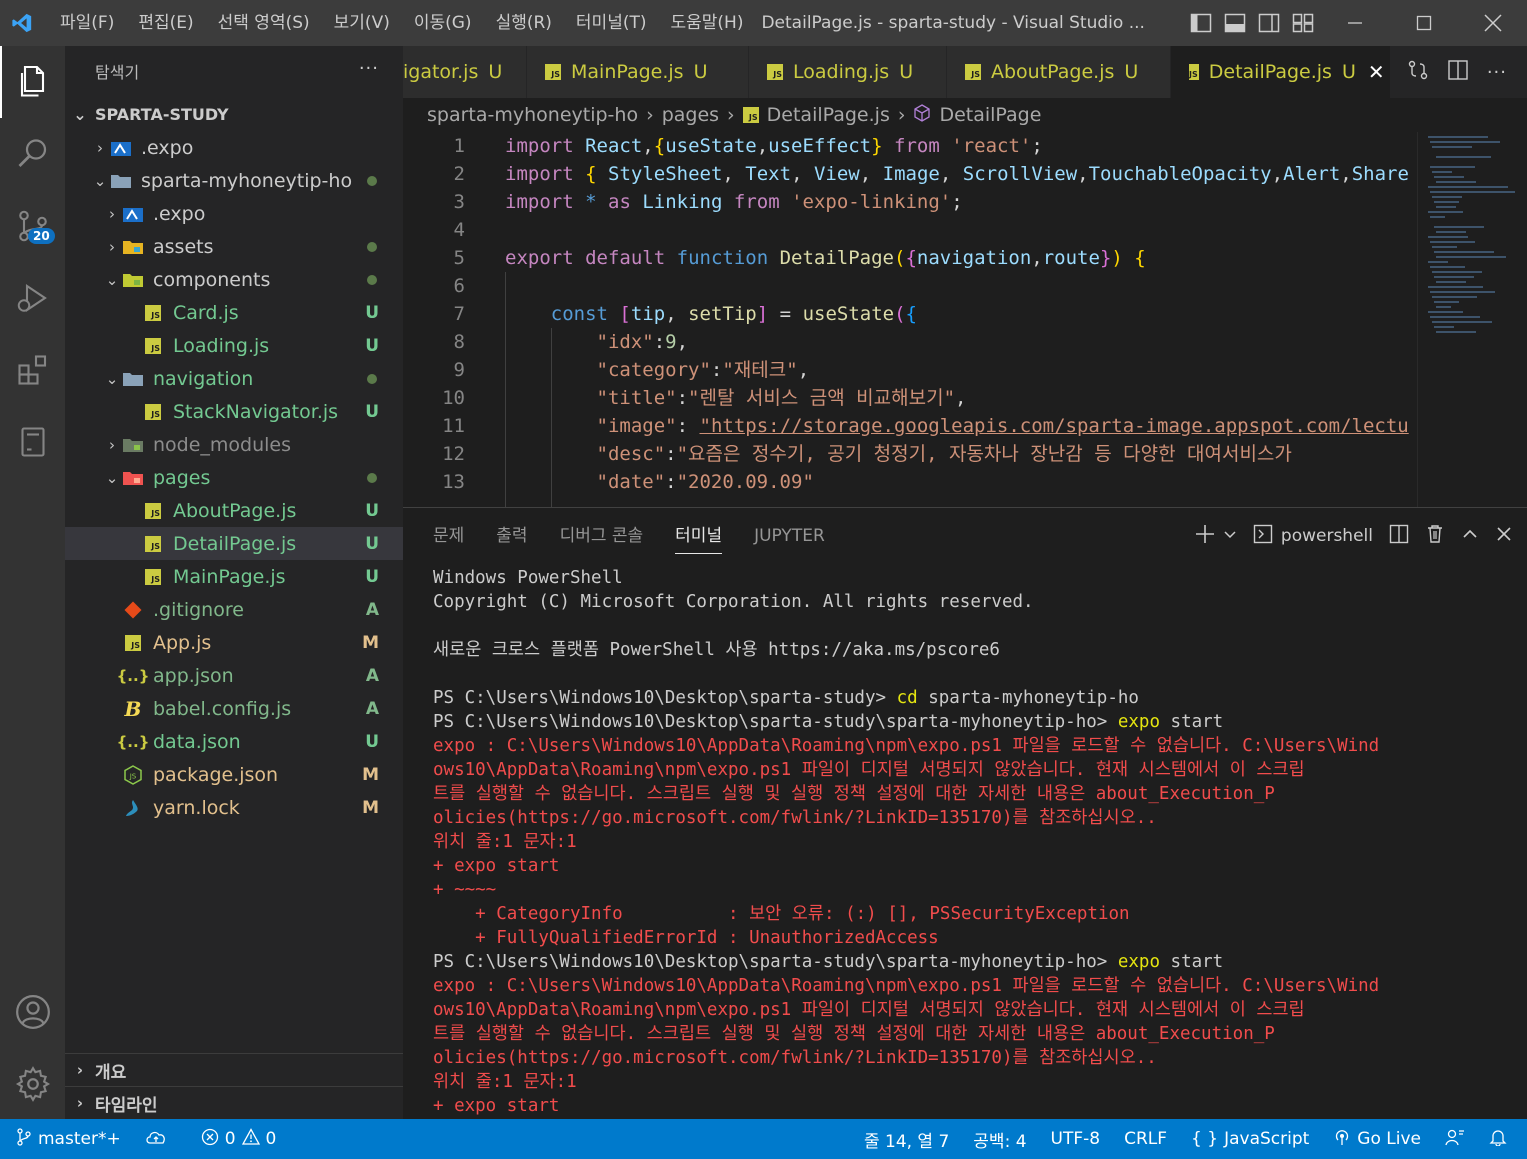 The height and width of the screenshot is (1159, 1527). I want to click on run-debug-icon, so click(32, 298).